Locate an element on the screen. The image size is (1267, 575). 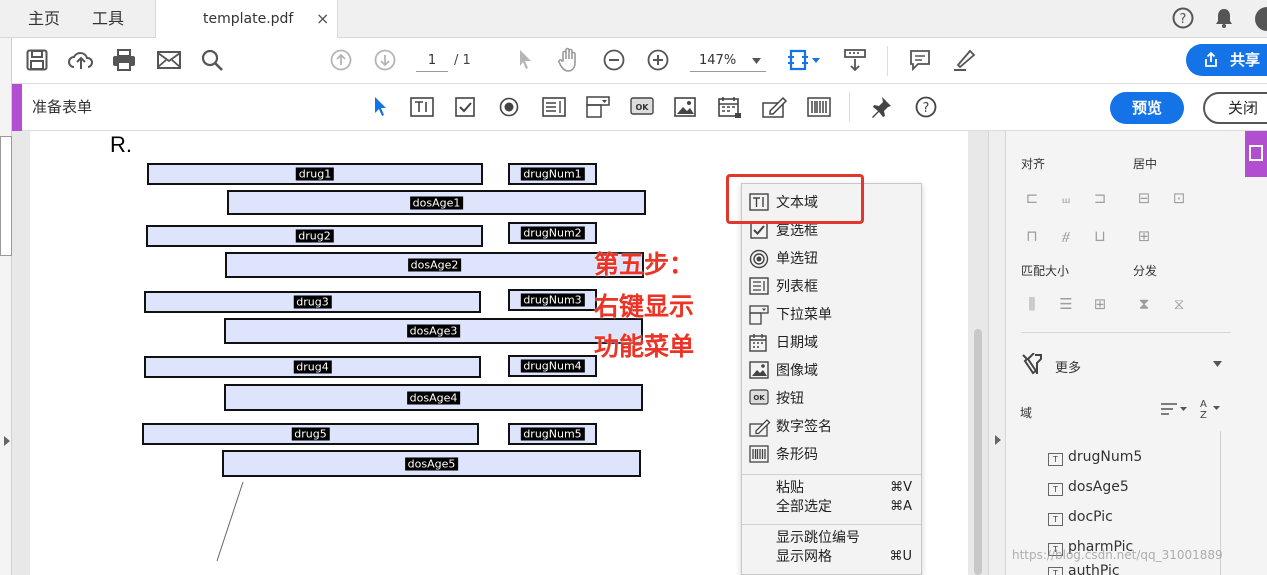
form-bar-accent is located at coordinates (17, 107).